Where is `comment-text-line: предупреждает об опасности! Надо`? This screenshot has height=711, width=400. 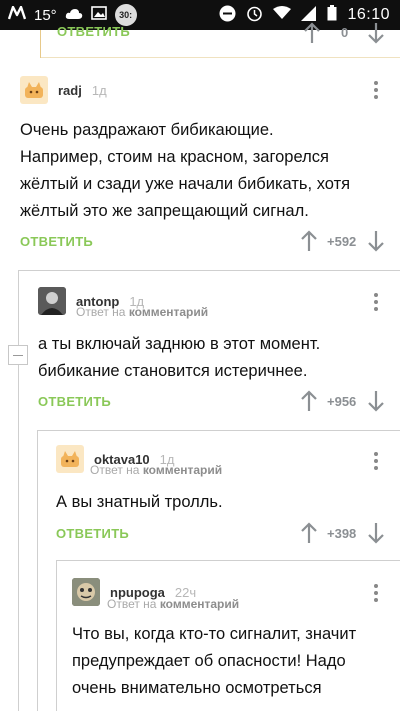 comment-text-line: предупреждает об опасности! Надо is located at coordinates (209, 661).